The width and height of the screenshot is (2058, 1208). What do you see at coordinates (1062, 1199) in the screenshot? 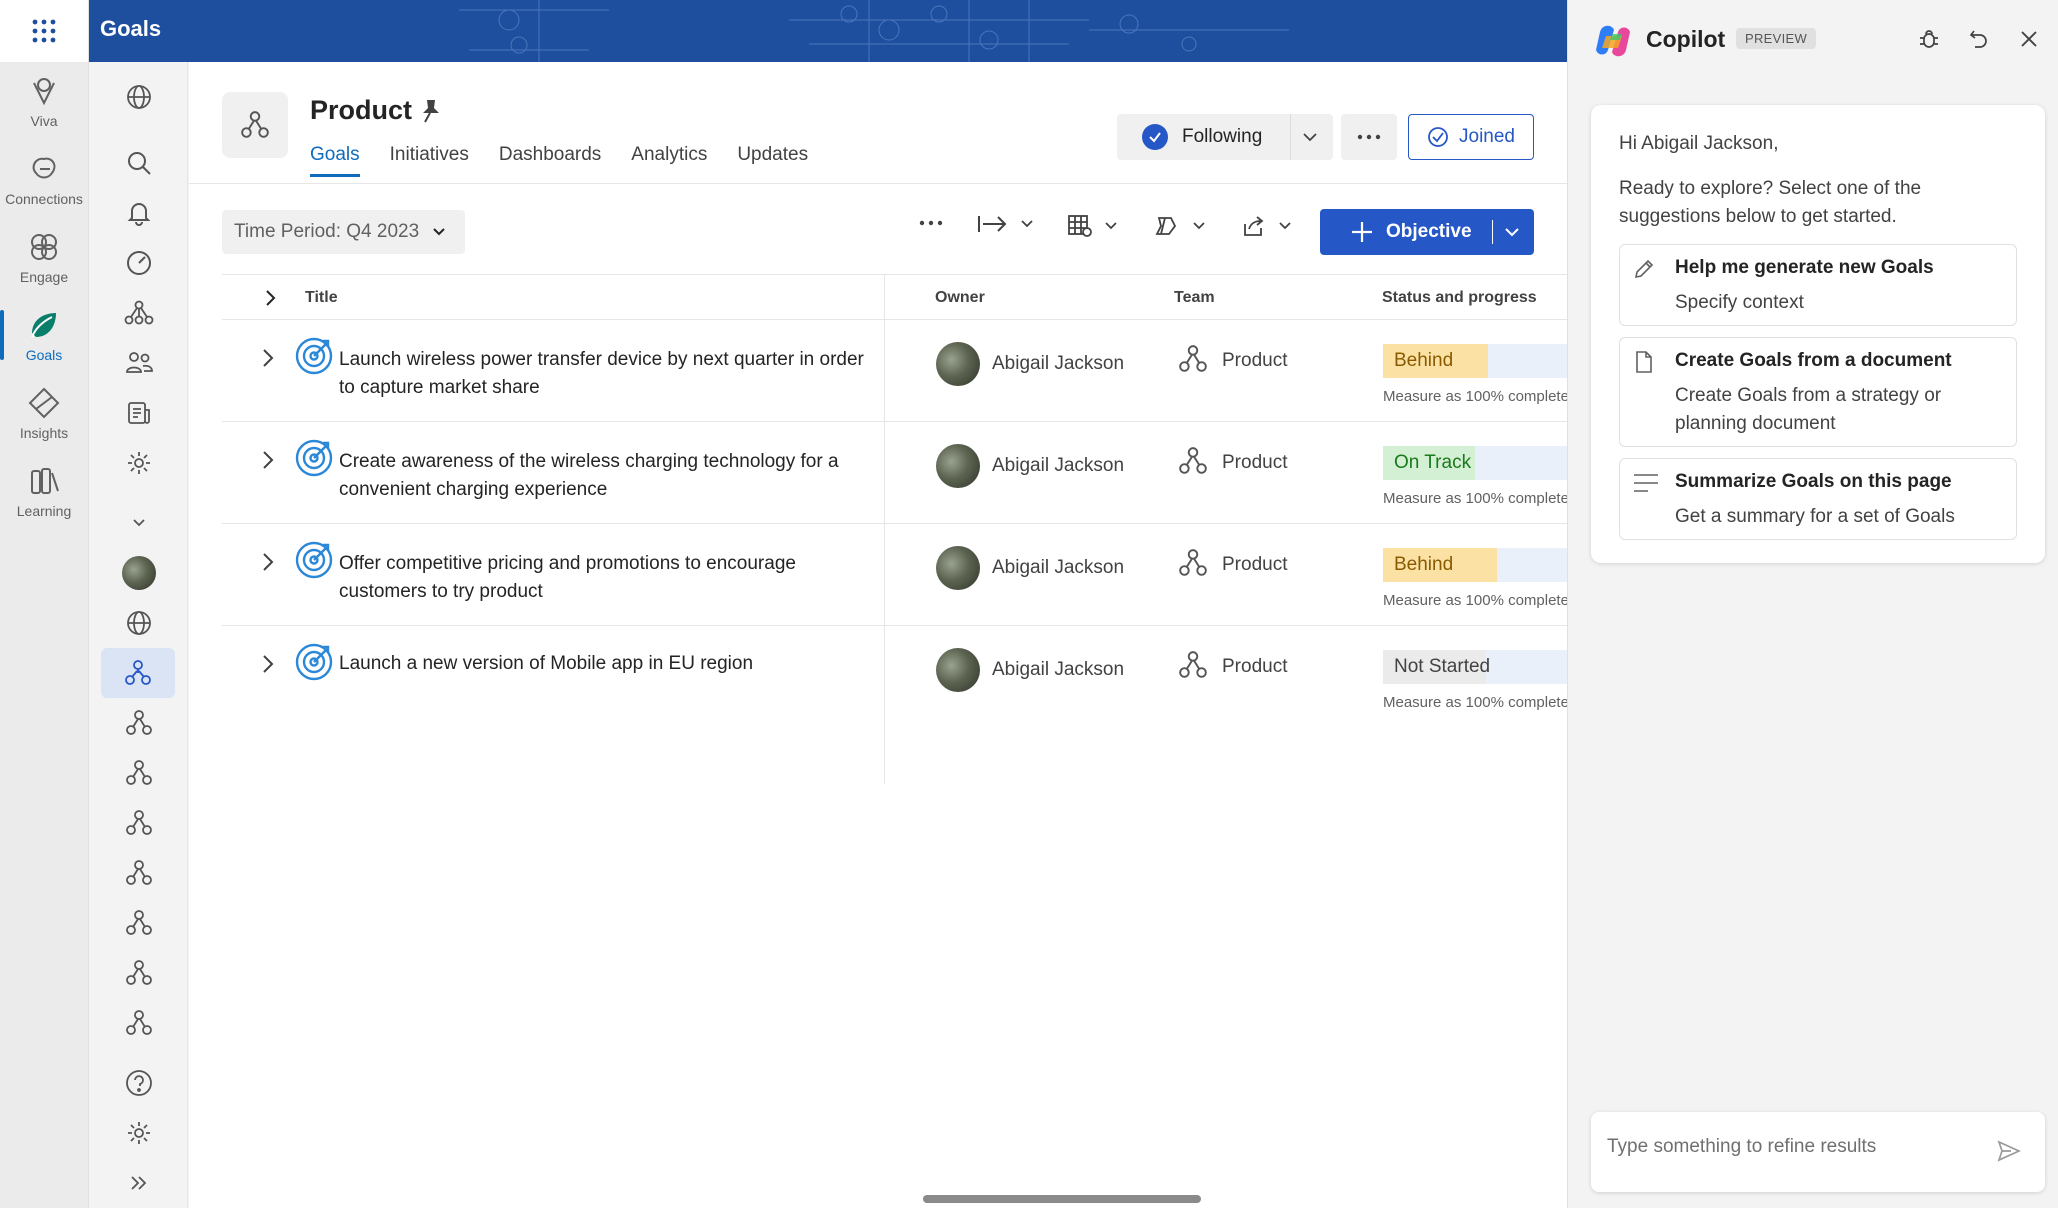
I see `horizontal-scrollbar` at bounding box center [1062, 1199].